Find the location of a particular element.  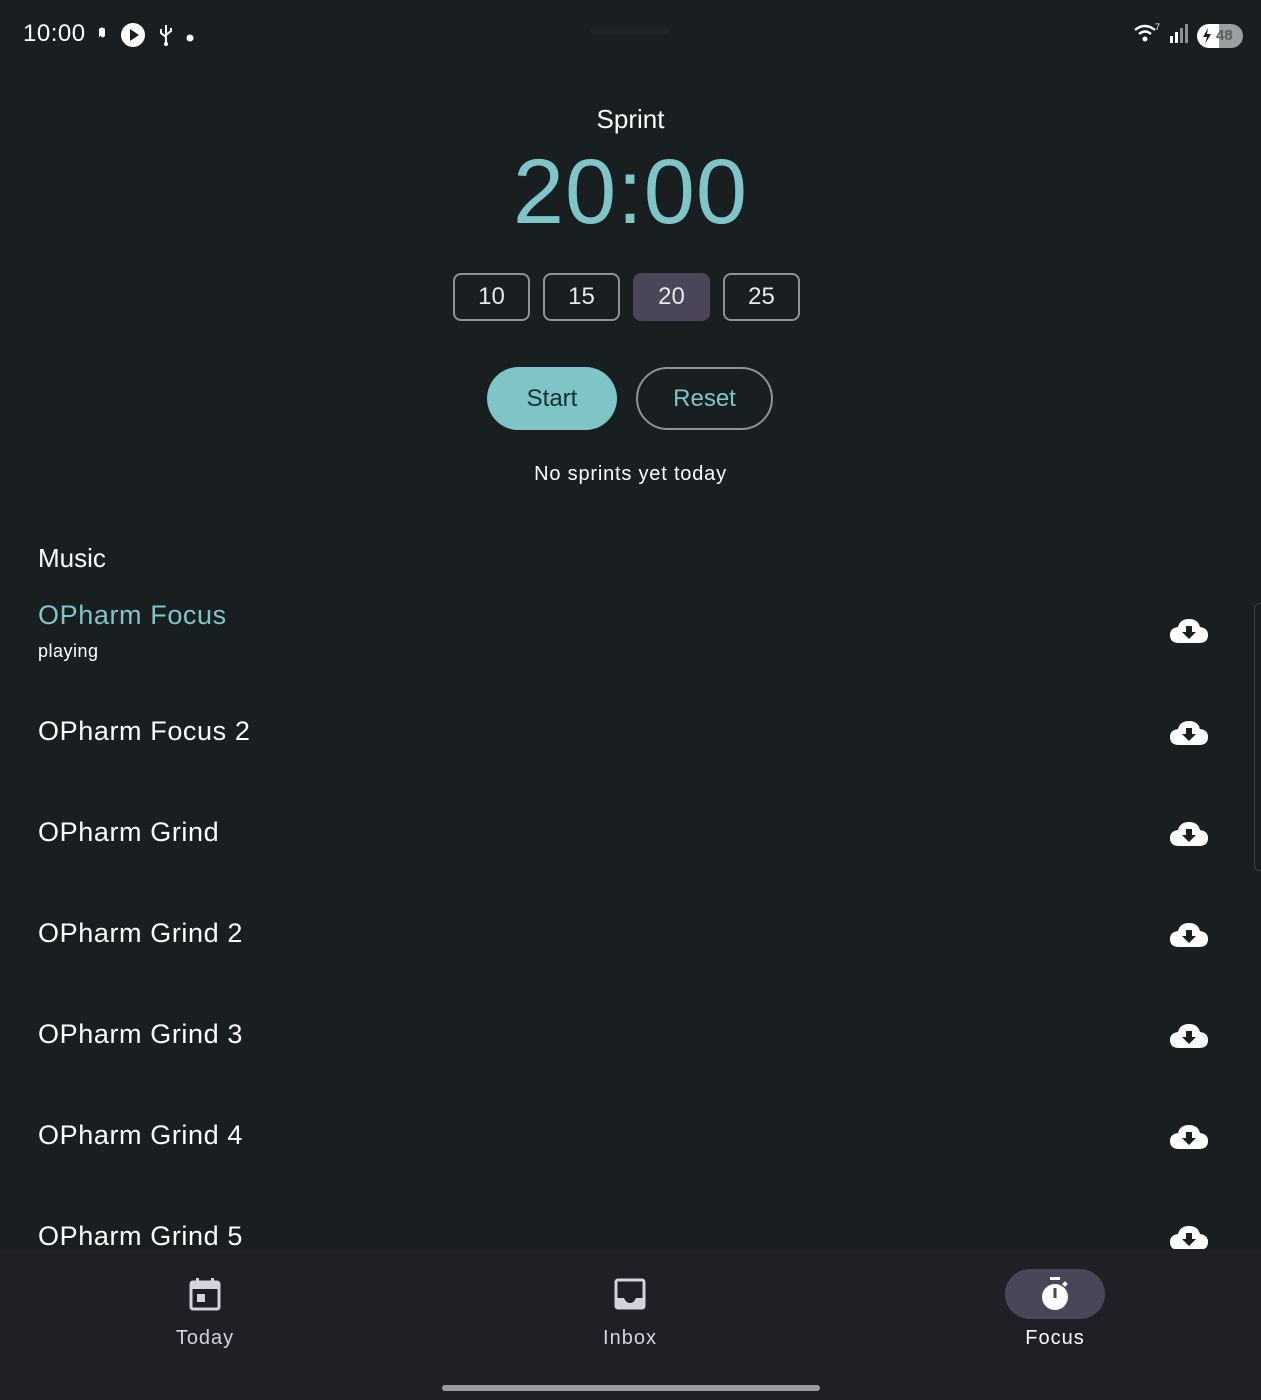

duration-chip-20: 20 is located at coordinates (671, 297).